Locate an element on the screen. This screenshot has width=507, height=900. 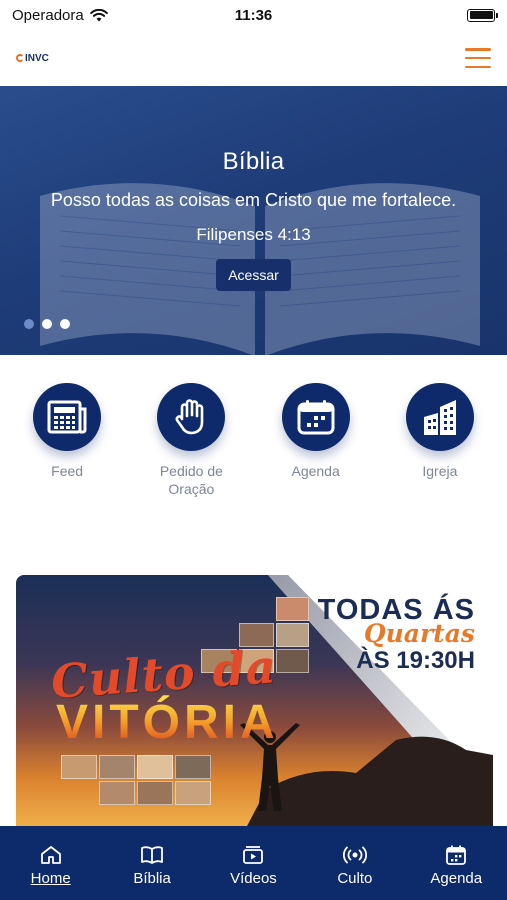
shortcut-label: Feed is located at coordinates (67, 471).